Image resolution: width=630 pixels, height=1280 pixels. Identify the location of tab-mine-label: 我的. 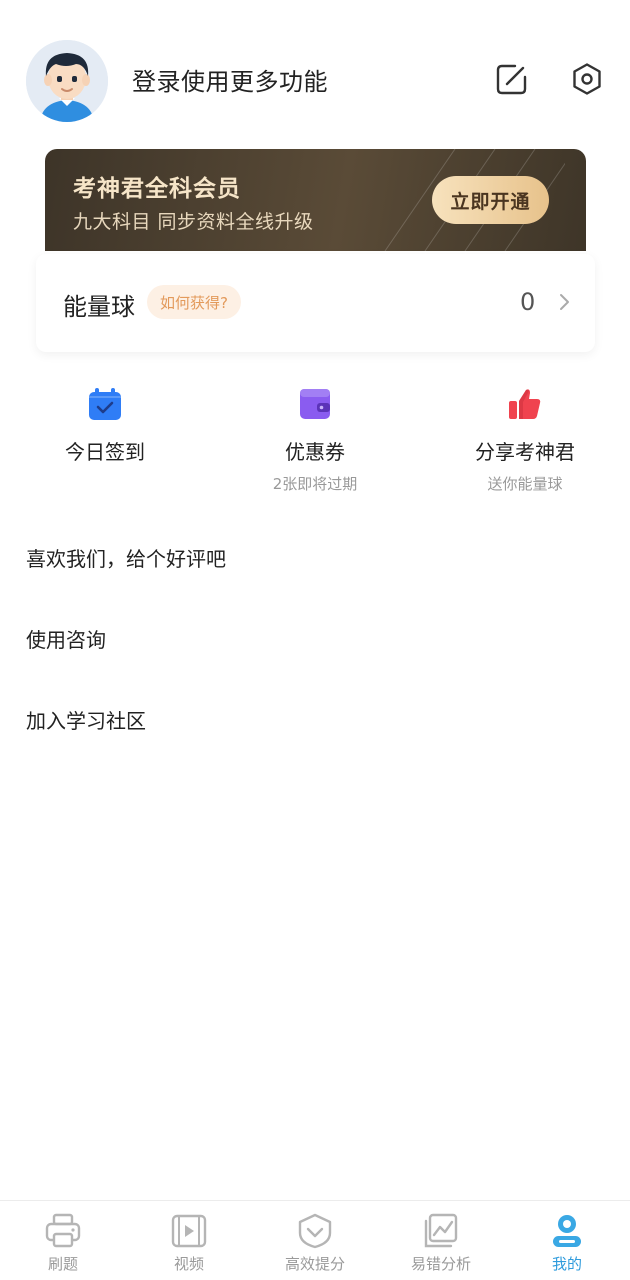
(566, 1264).